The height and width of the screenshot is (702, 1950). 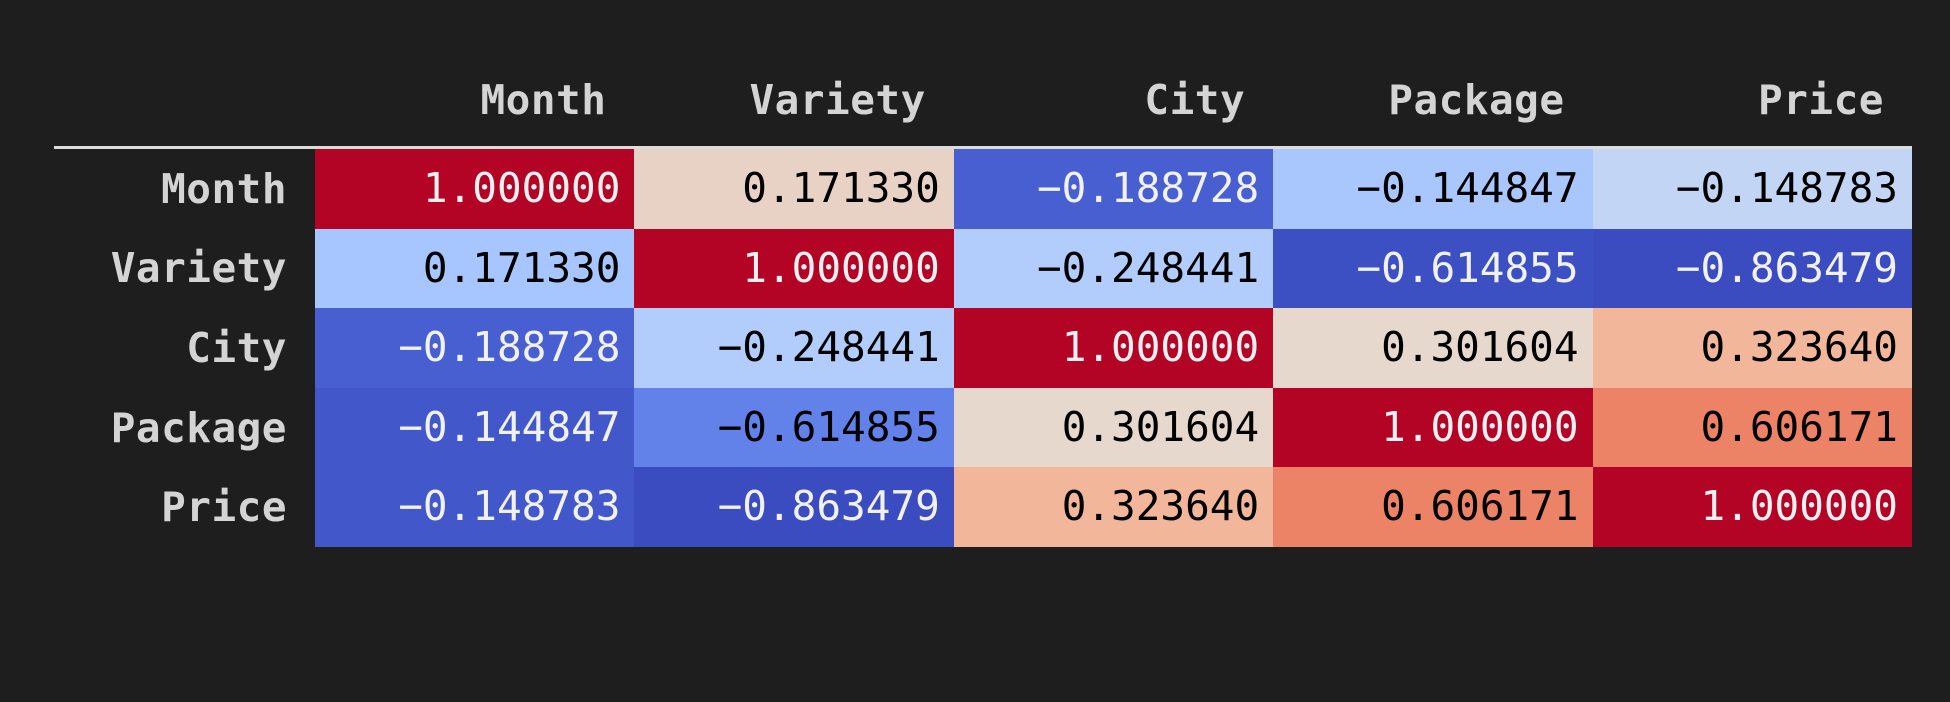 What do you see at coordinates (794, 268) in the screenshot?
I see `corr-cell-variety-variety: 1.000000` at bounding box center [794, 268].